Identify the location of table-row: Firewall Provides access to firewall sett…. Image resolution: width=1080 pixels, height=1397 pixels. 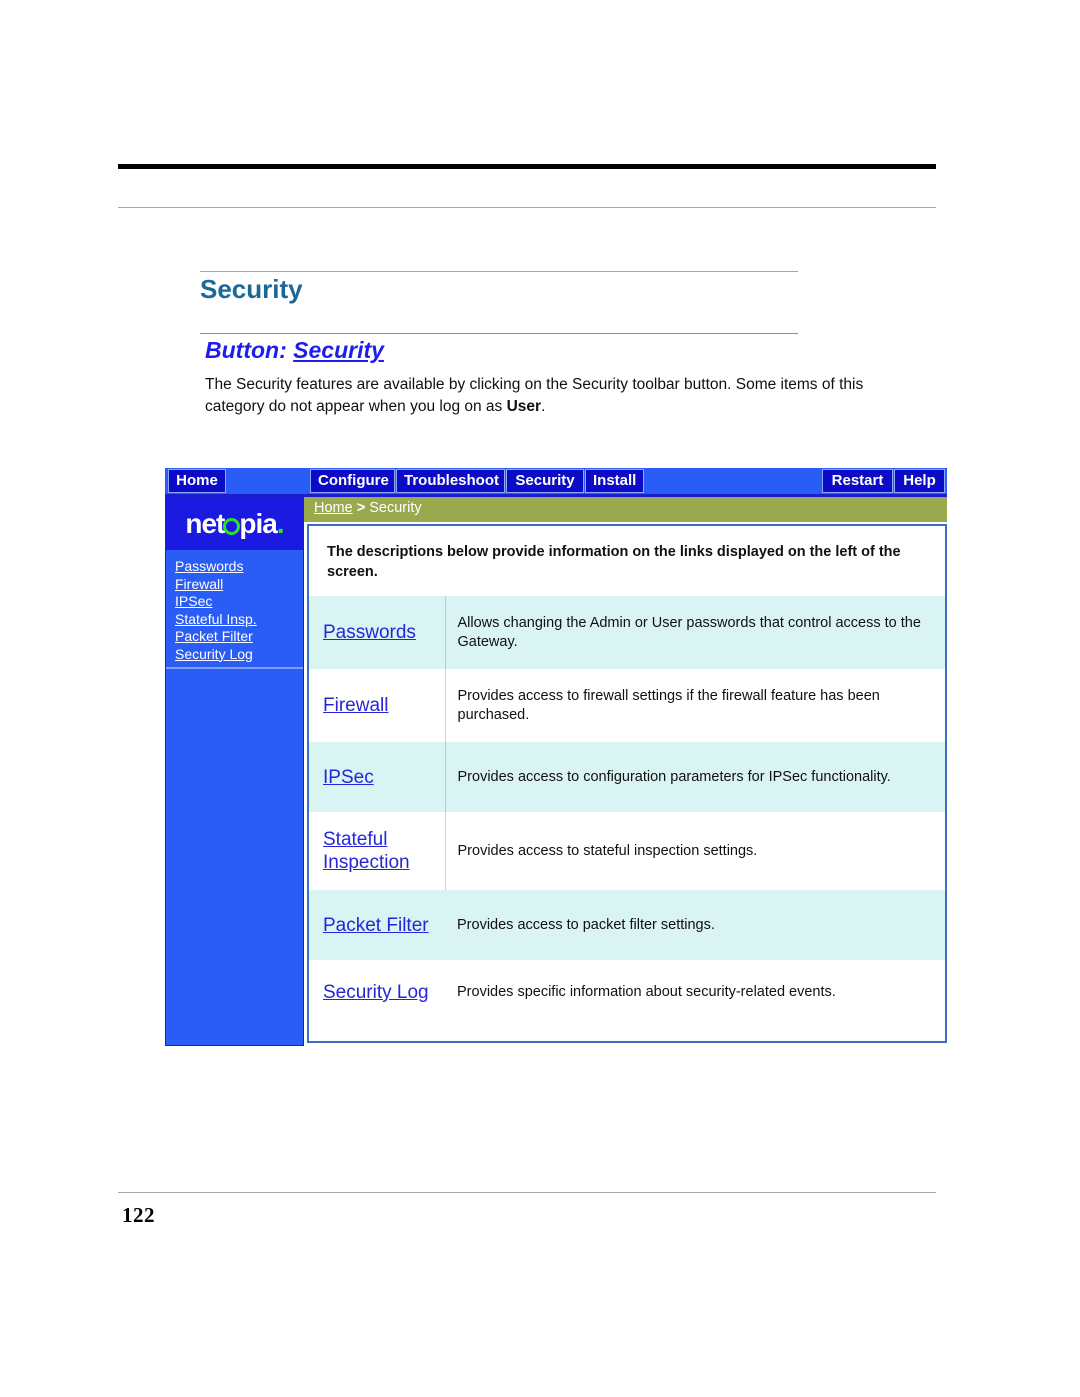
(627, 705).